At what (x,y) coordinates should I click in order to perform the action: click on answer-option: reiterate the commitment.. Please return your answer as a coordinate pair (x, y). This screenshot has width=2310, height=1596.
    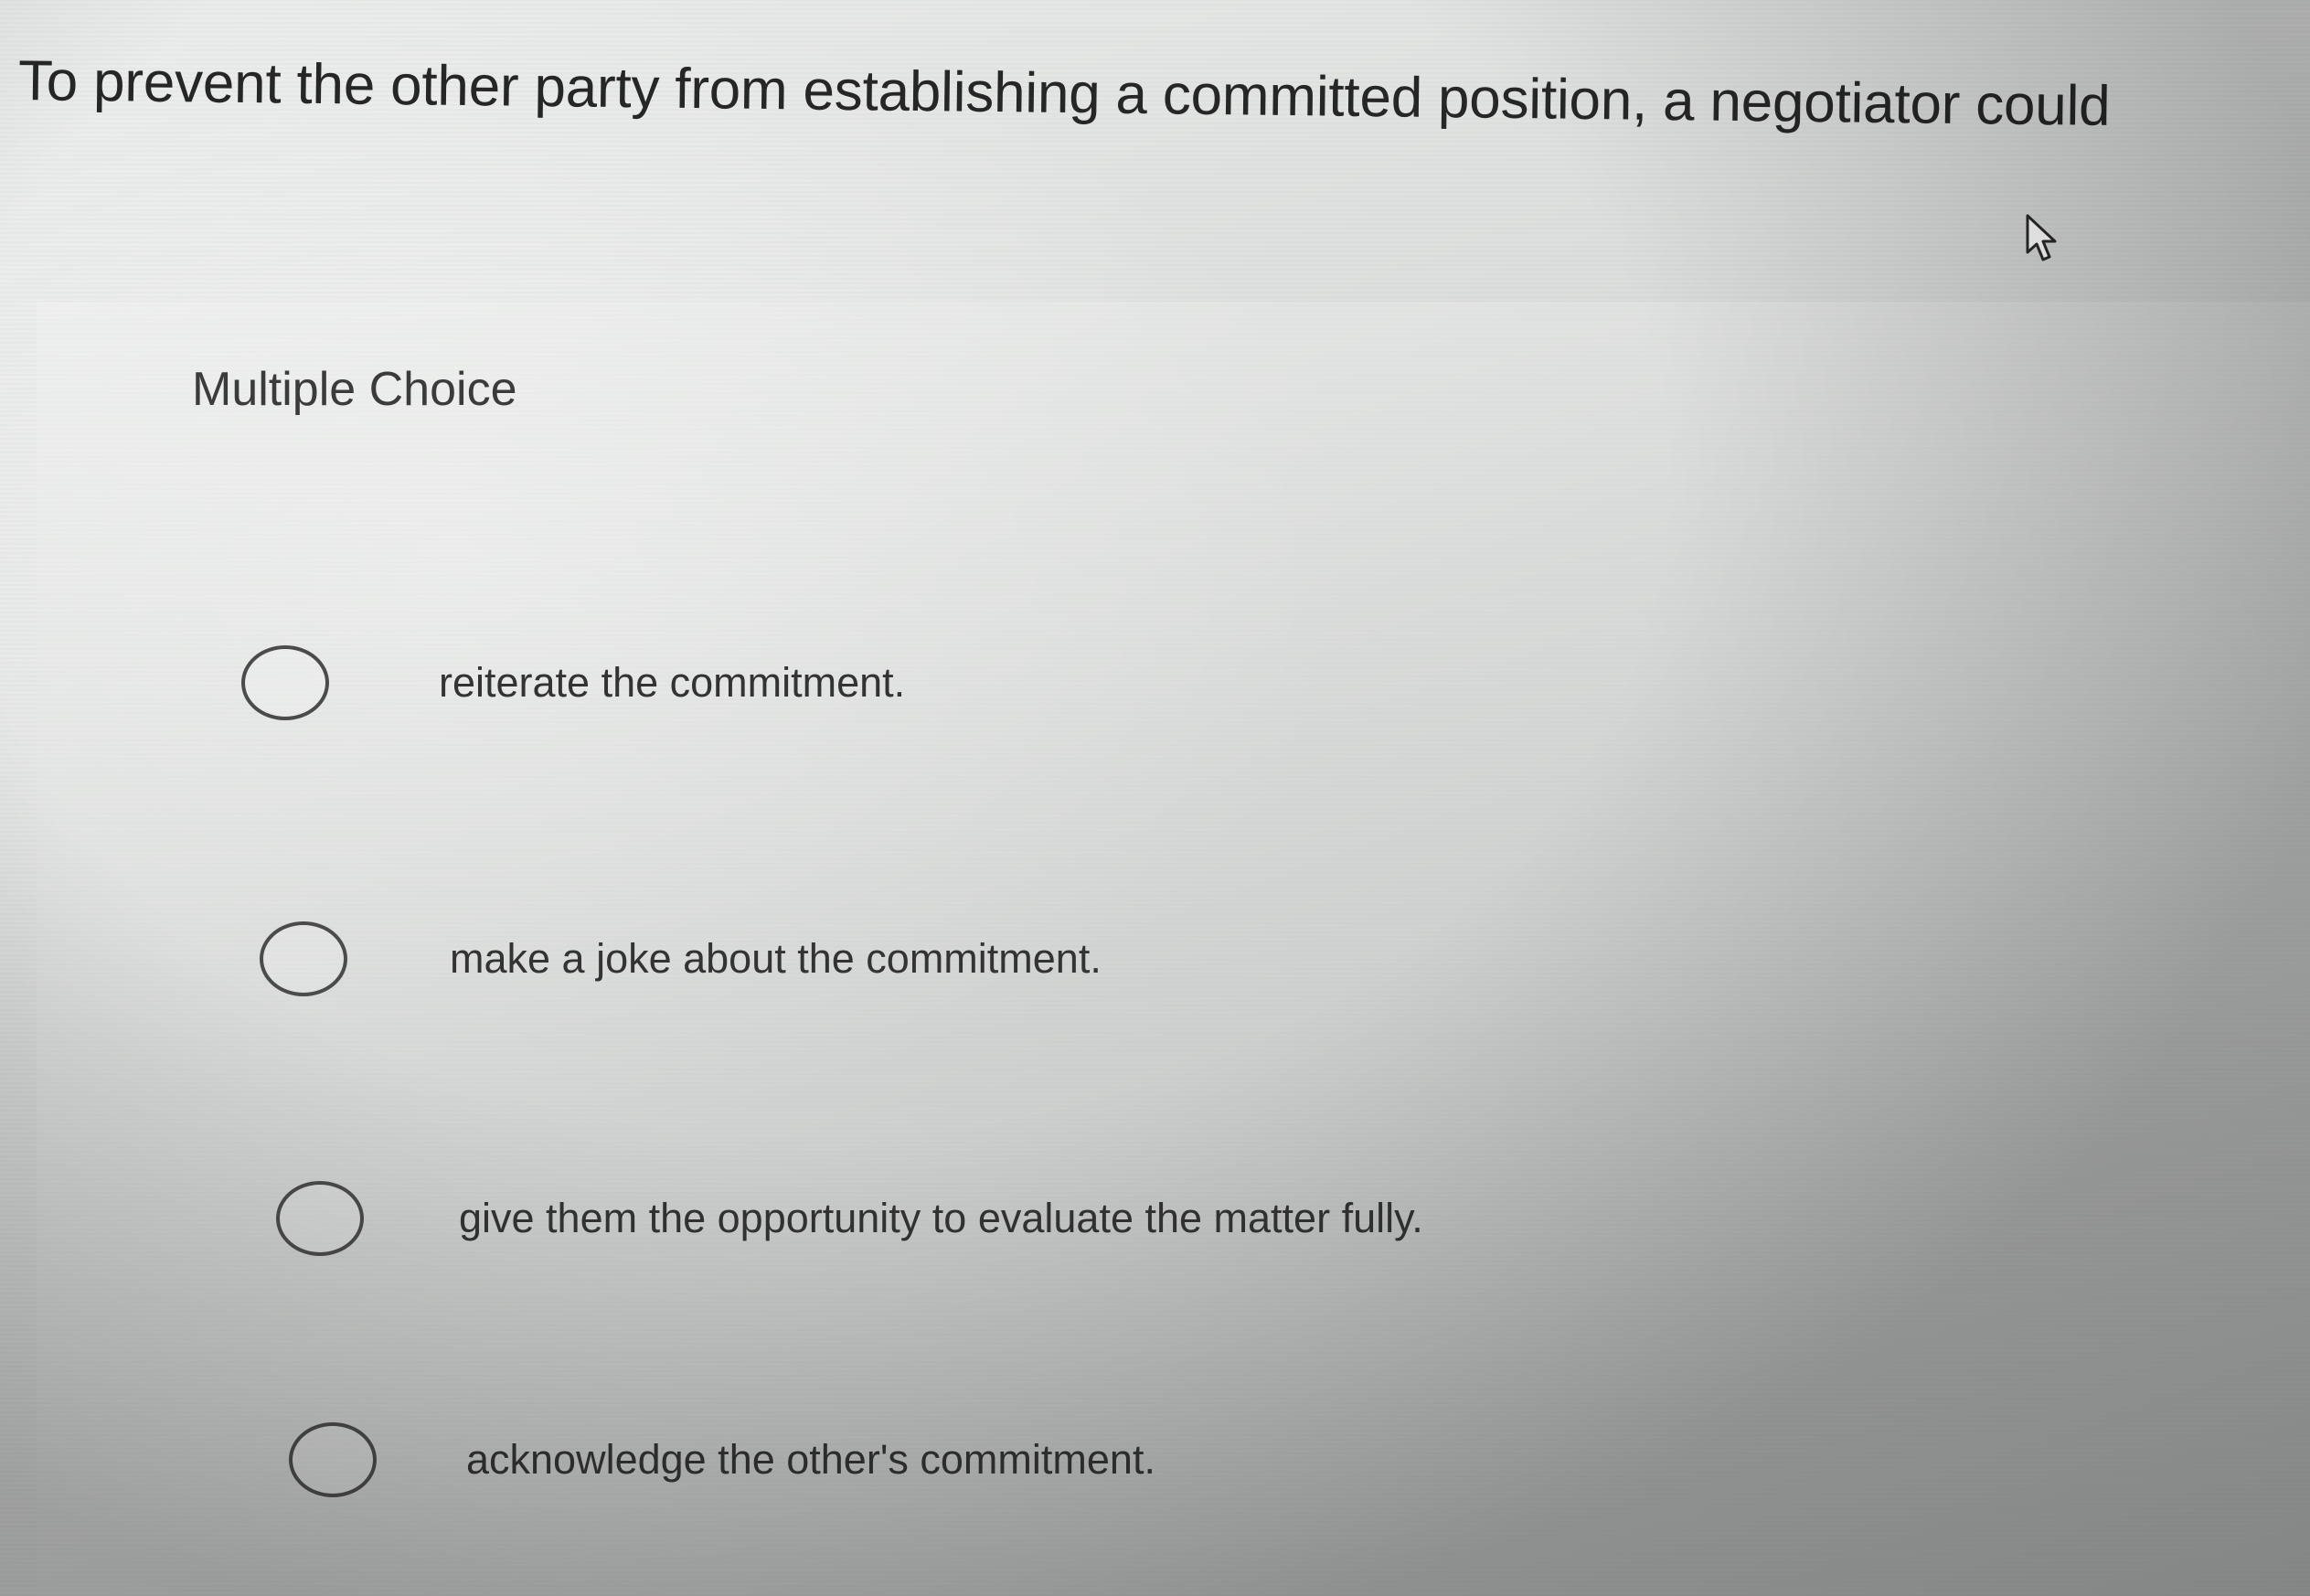
    Looking at the image, I should click on (927, 695).